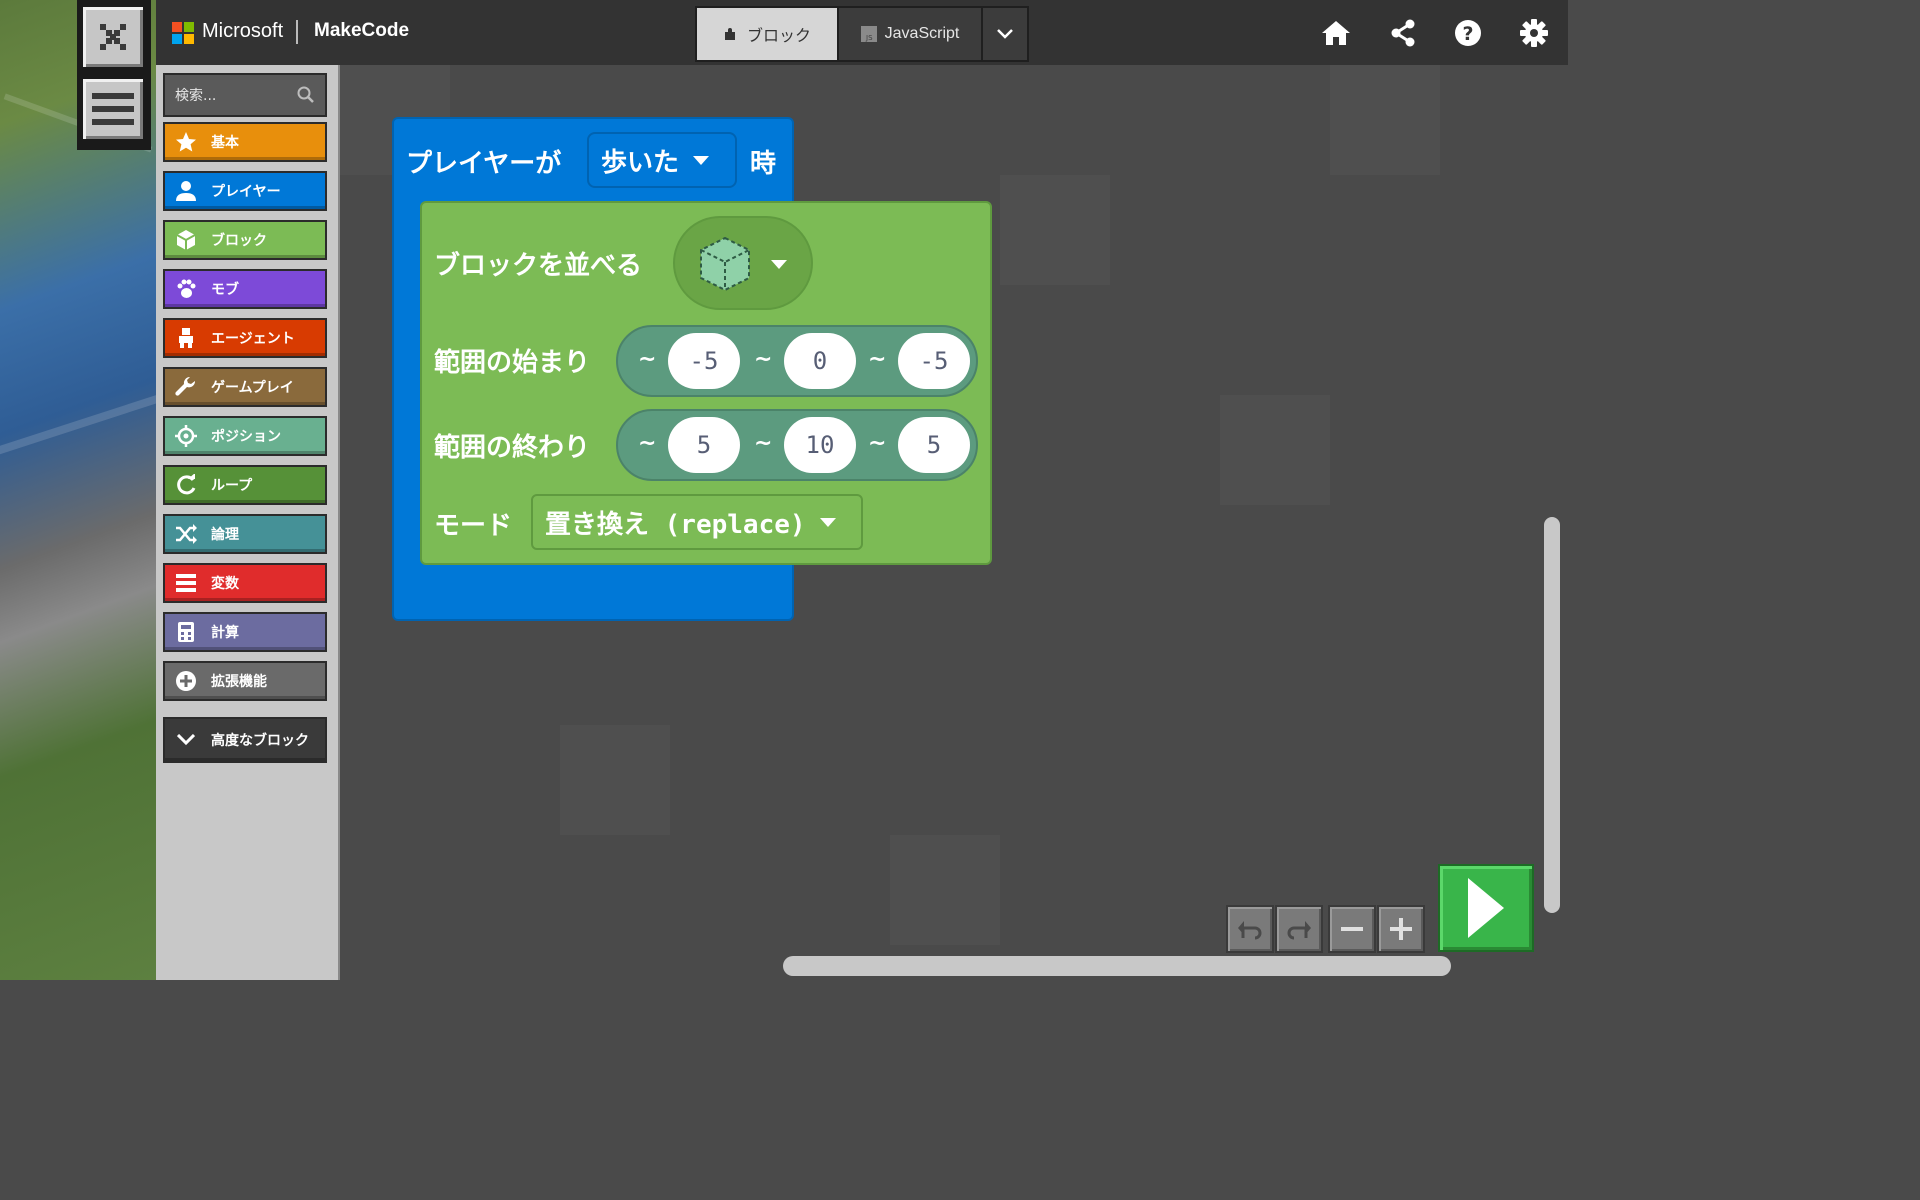  I want to click on movement-dropdown-value: 歩いた, so click(640, 162).